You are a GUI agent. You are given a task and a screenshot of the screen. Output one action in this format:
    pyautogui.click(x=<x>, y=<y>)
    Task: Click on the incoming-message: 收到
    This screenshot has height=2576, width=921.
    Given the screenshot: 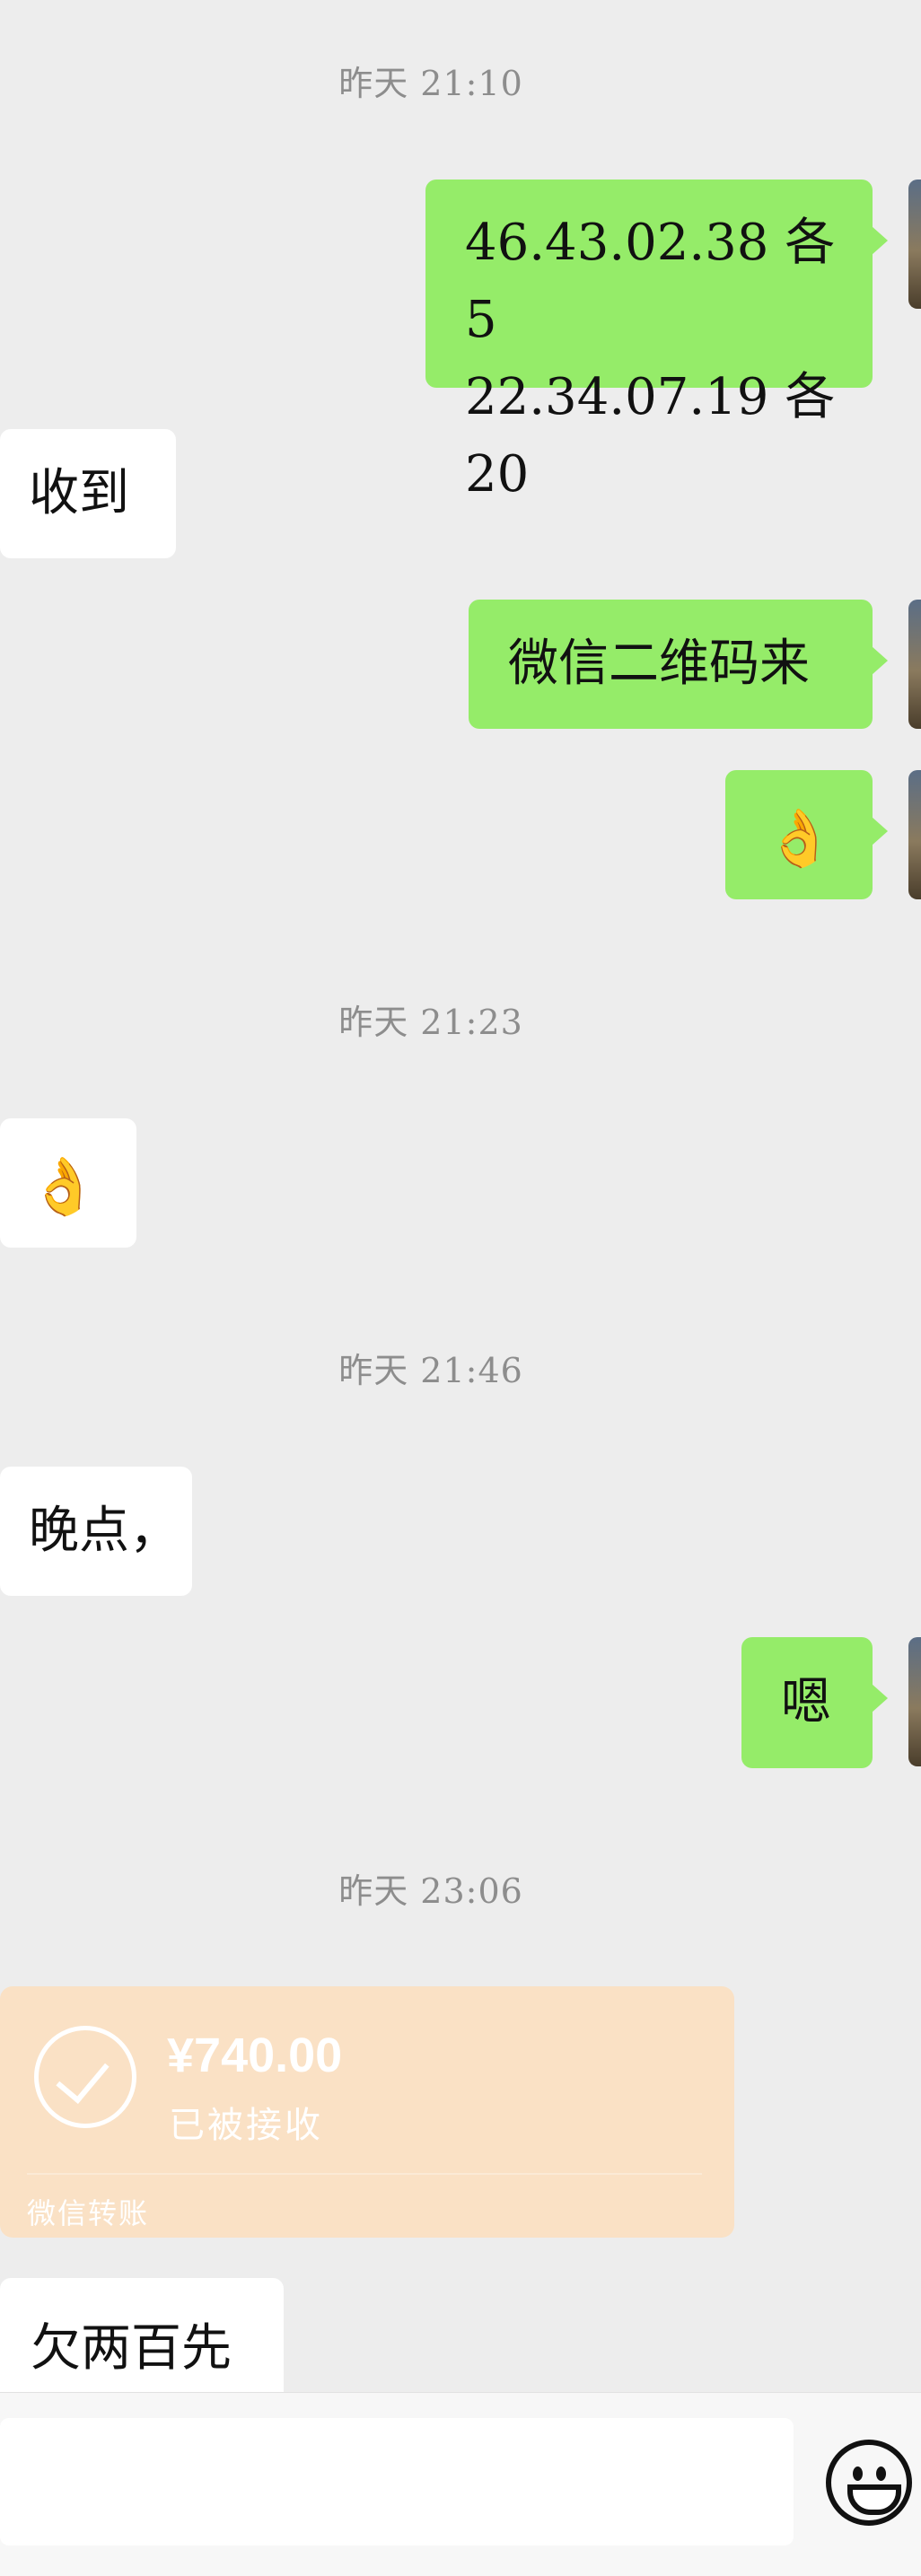 What is the action you would take?
    pyautogui.click(x=88, y=493)
    